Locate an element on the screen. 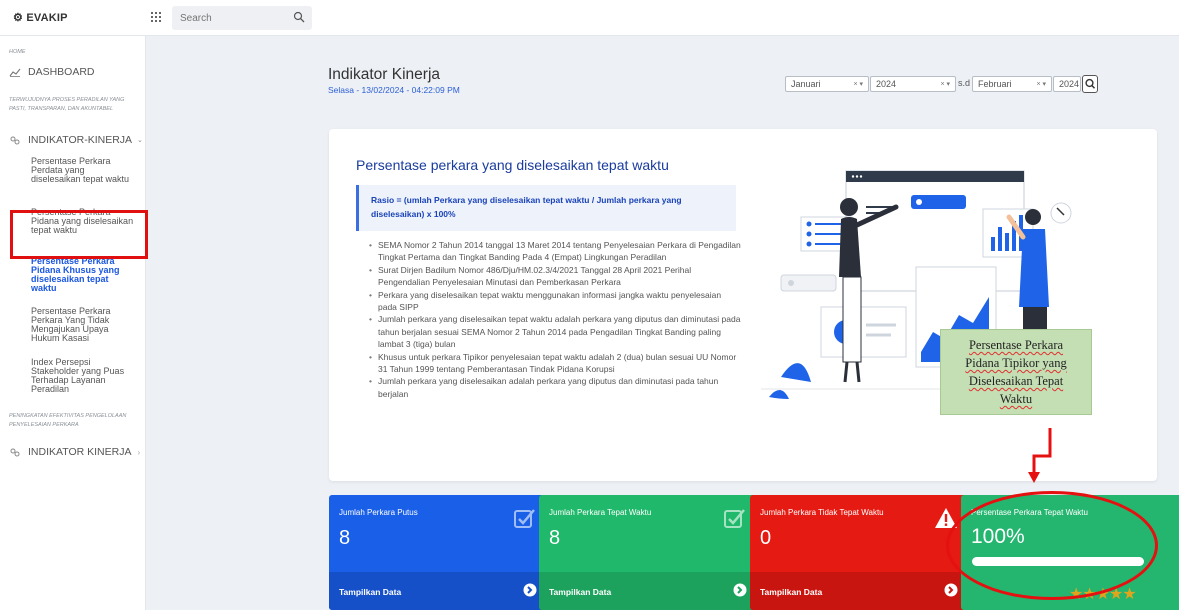  stat-label: Jumlah Perkara Tidak Tepat Waktu is located at coordinates (822, 512).